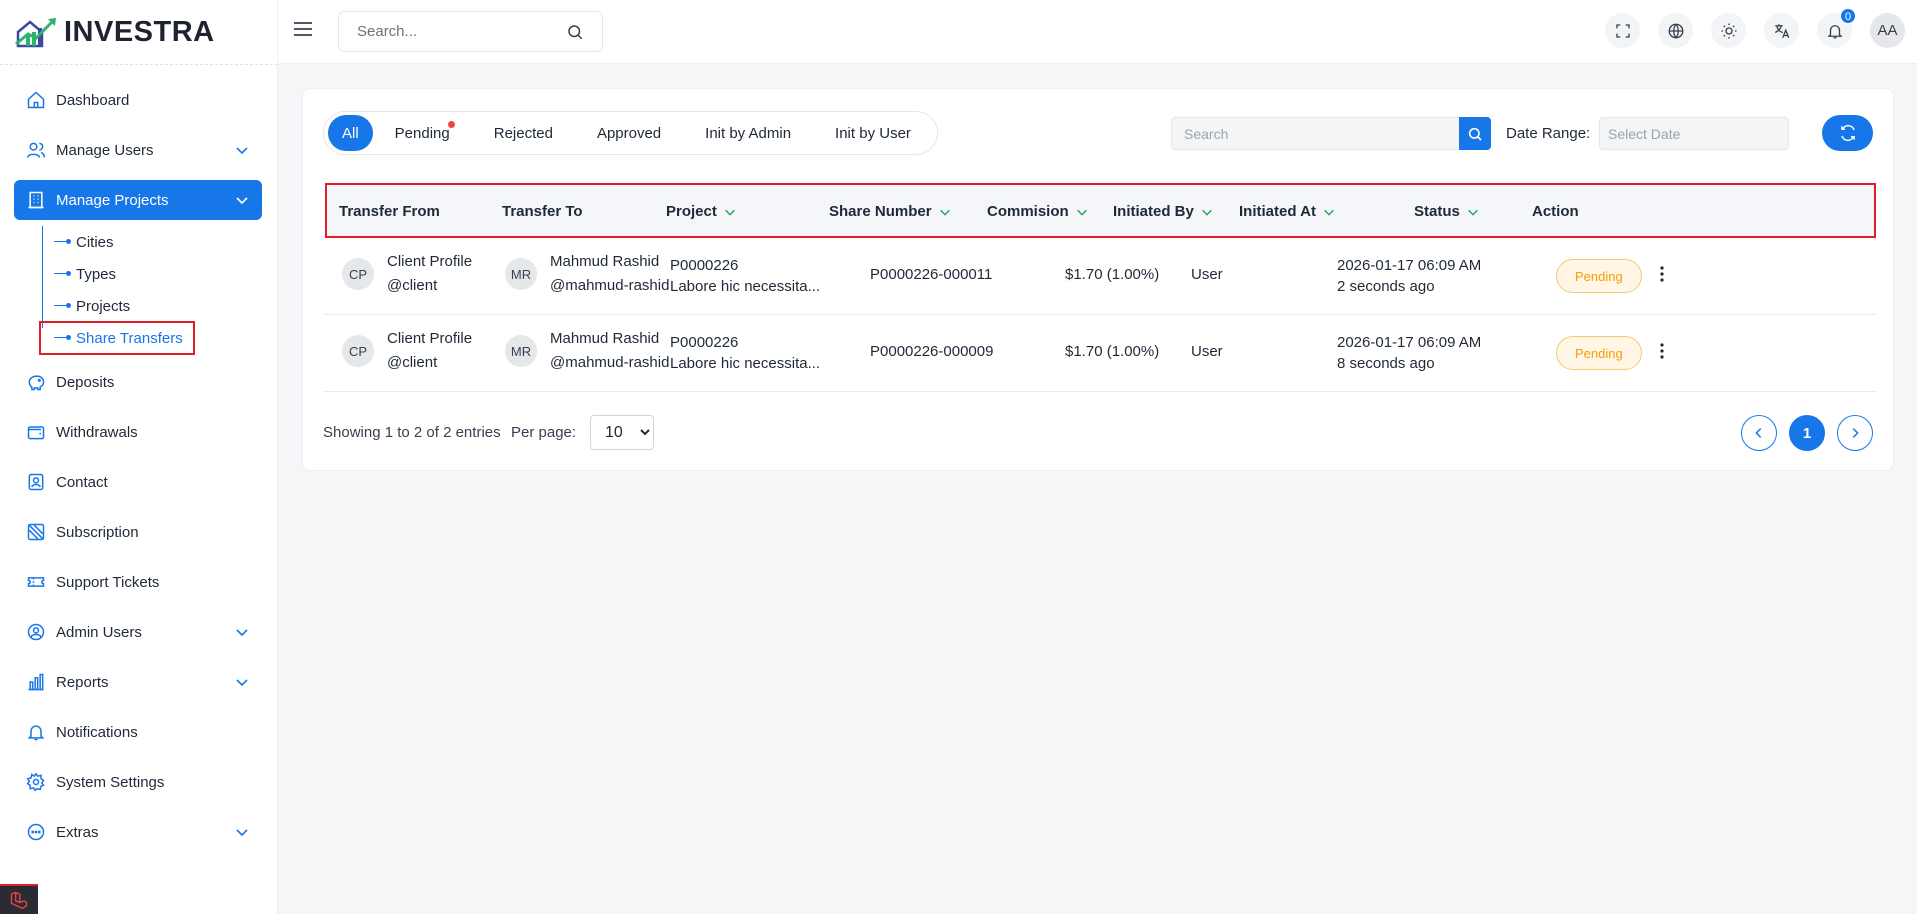 The width and height of the screenshot is (1917, 914). I want to click on tab-all: All, so click(350, 133).